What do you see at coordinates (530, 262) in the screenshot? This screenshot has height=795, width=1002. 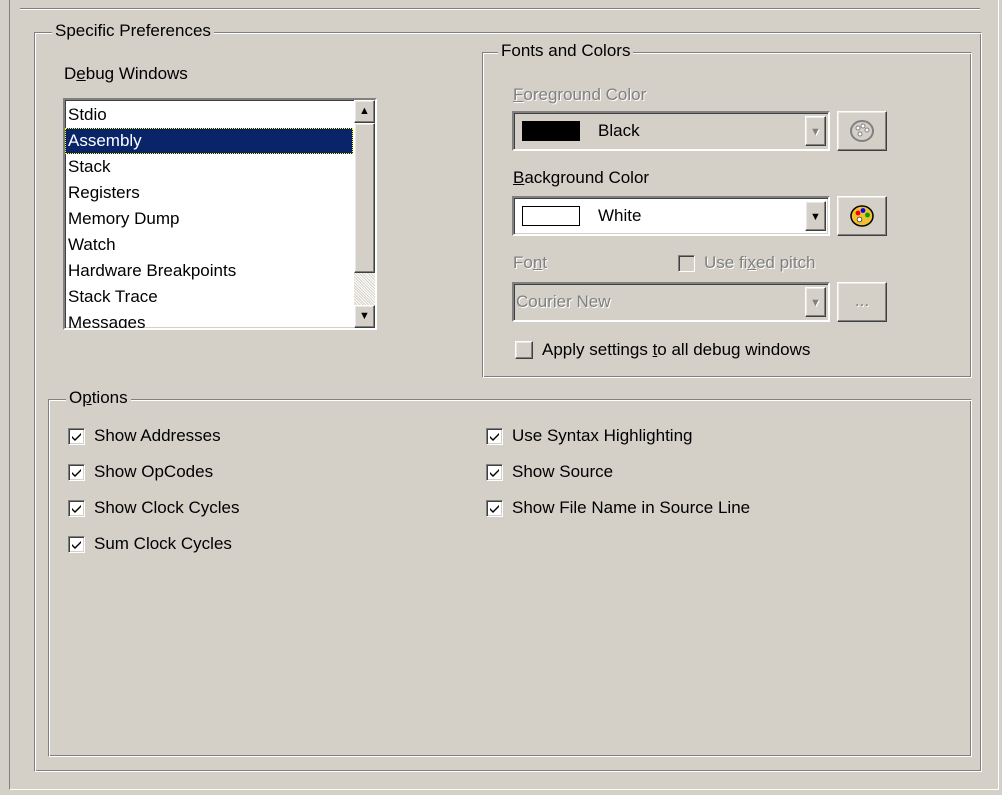 I see `font-label: Font` at bounding box center [530, 262].